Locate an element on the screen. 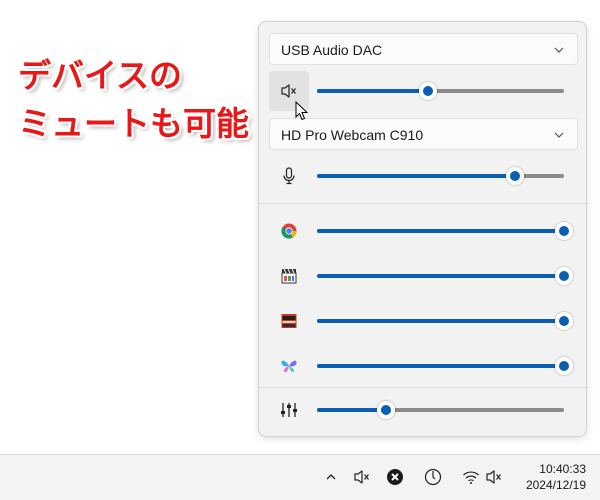 This screenshot has height=500, width=600. input-volume-row is located at coordinates (423, 176).